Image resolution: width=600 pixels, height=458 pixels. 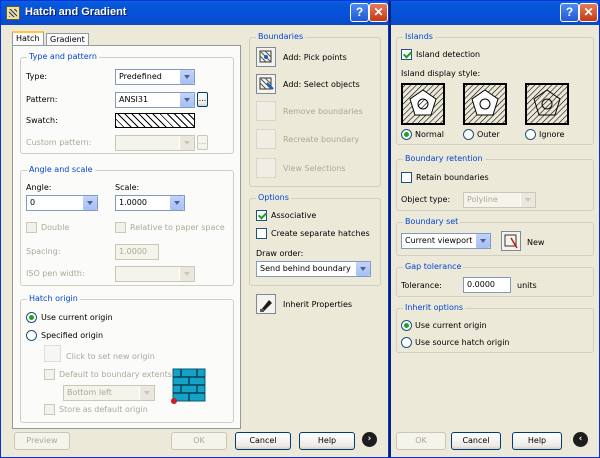 I want to click on object-type-select: Polyline, so click(x=499, y=200).